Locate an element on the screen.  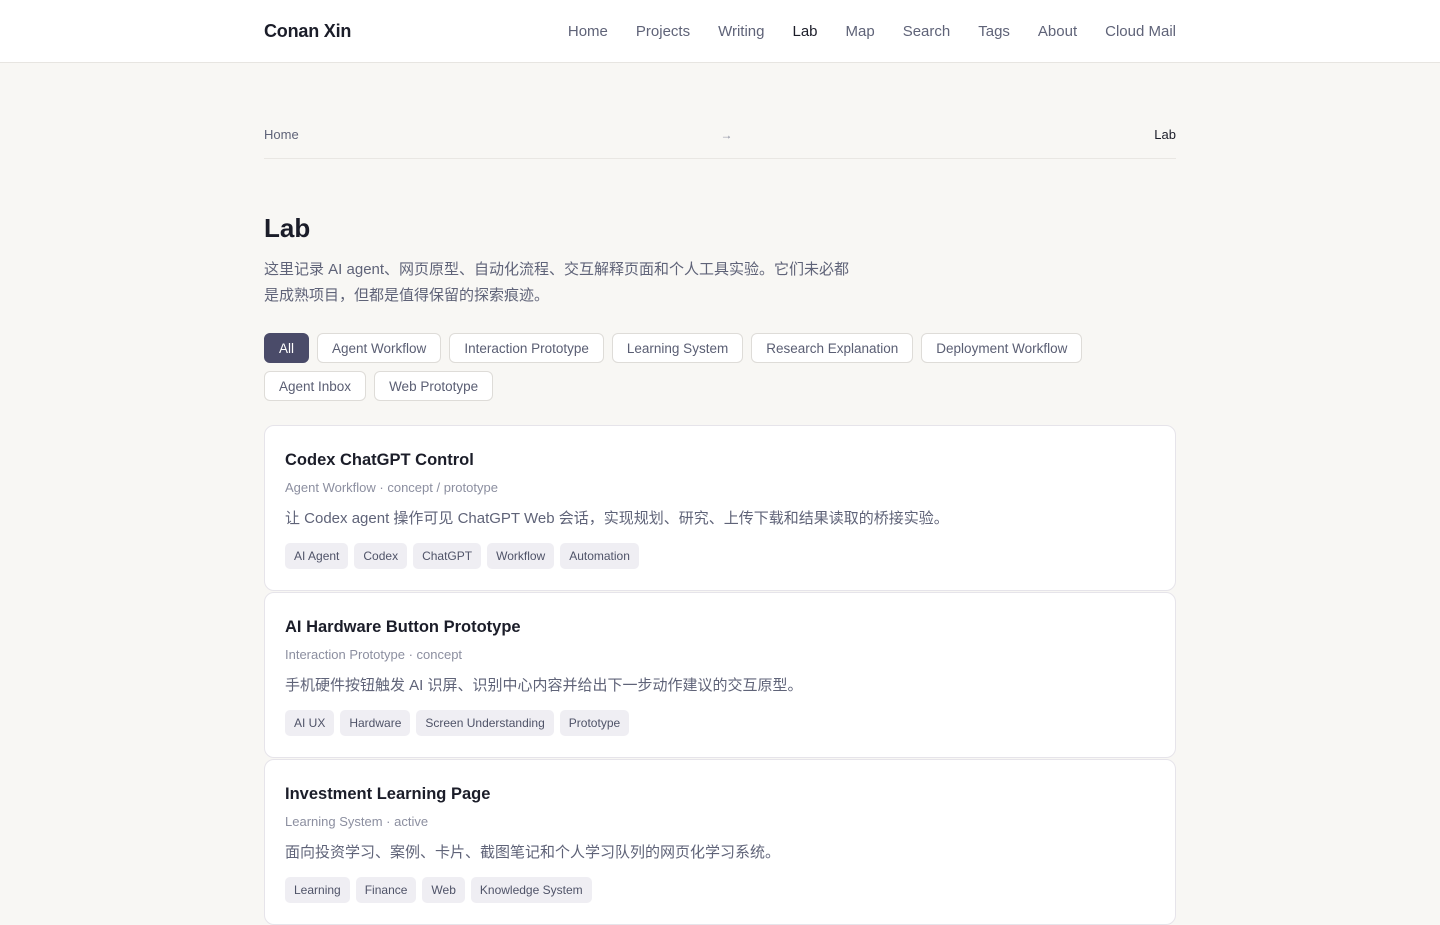
card-tag-list: Learning Finance Web Knowledge System is located at coordinates (720, 890).